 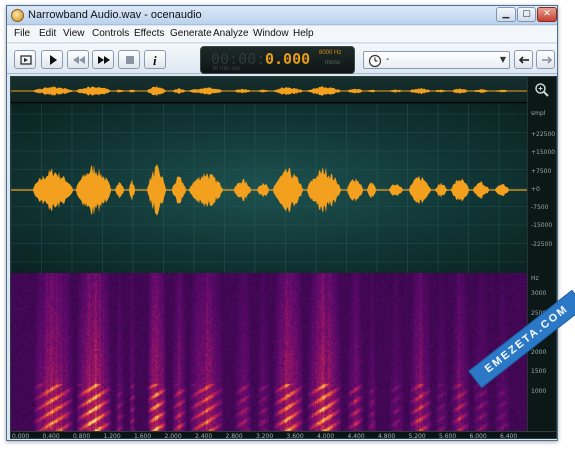 I want to click on maximize-button: ▢, so click(x=526, y=14).